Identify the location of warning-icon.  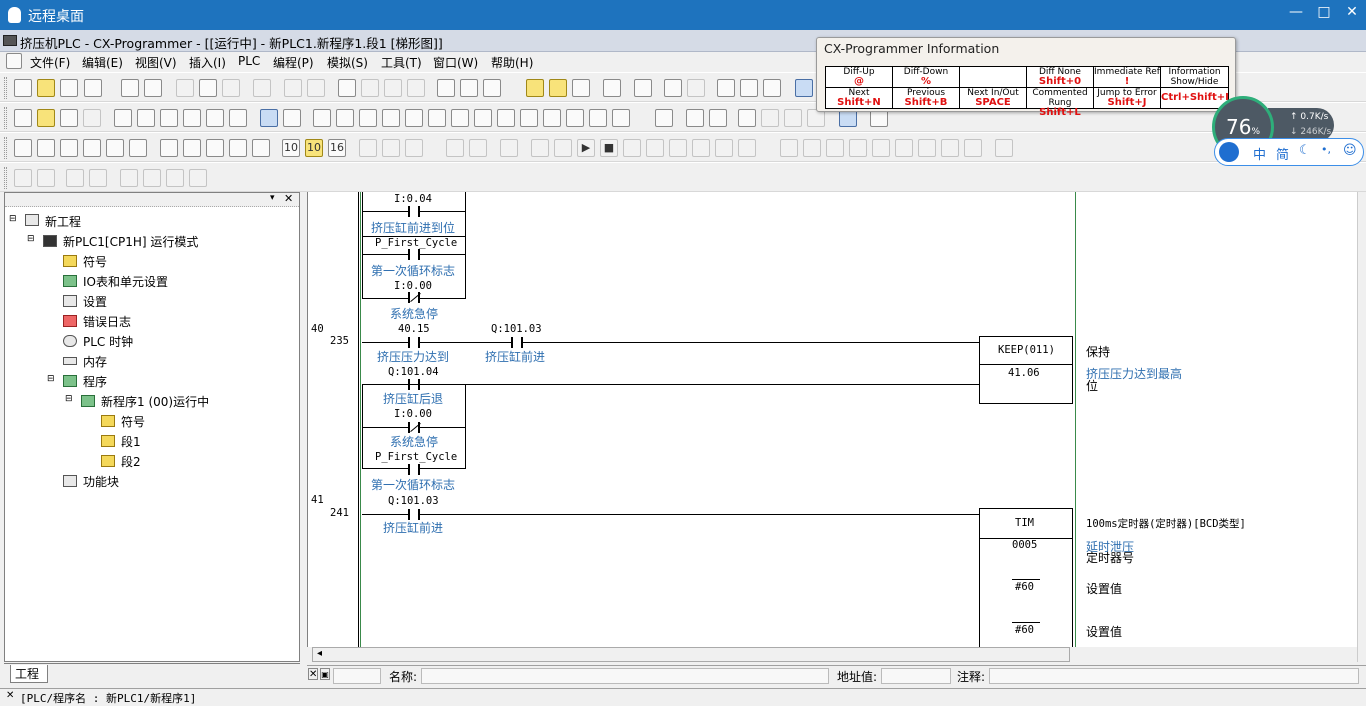
(535, 88).